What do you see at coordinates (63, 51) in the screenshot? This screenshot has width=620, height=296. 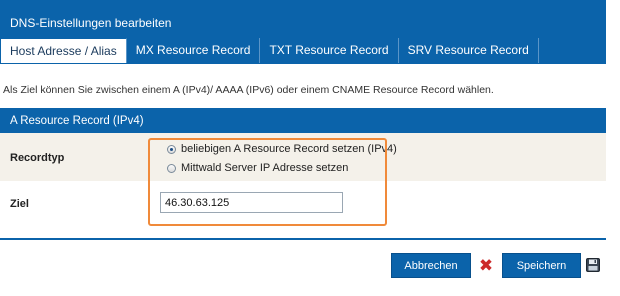 I see `tab-host-adresse-alias: Host Adresse / Alias` at bounding box center [63, 51].